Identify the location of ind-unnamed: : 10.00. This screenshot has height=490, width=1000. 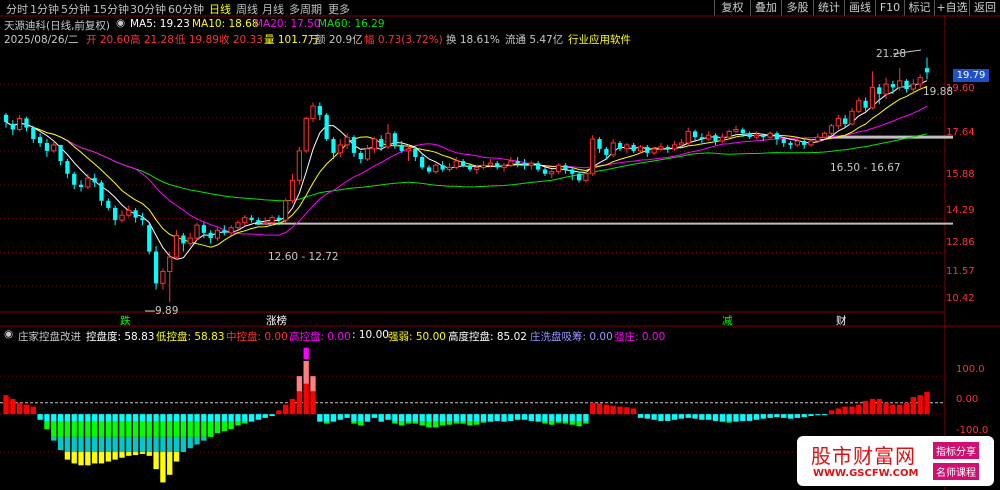
(370, 335).